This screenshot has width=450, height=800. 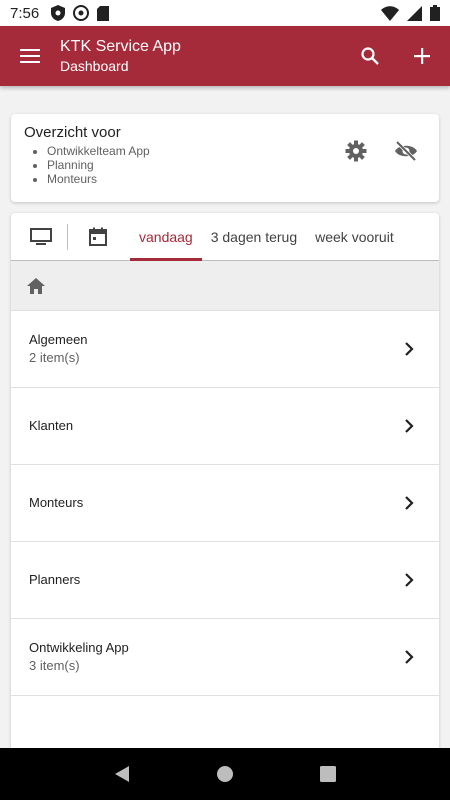 I want to click on tab-week-vooruit: week vooruit, so click(x=354, y=237).